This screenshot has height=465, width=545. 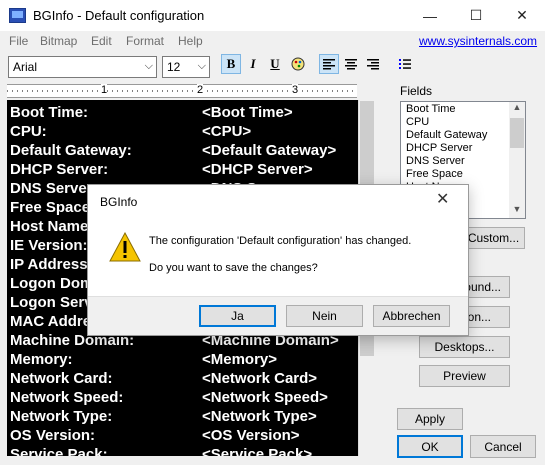 I want to click on ruler: 1 2 3, so click(x=182, y=91).